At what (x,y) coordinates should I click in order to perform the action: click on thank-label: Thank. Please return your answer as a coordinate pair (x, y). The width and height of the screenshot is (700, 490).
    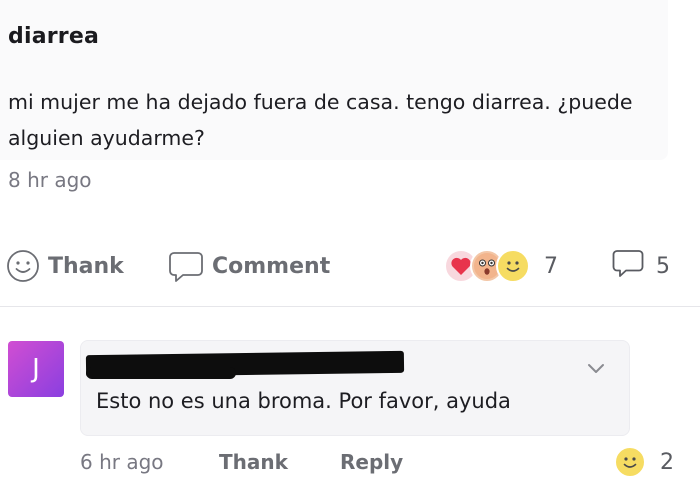
    Looking at the image, I should click on (86, 266).